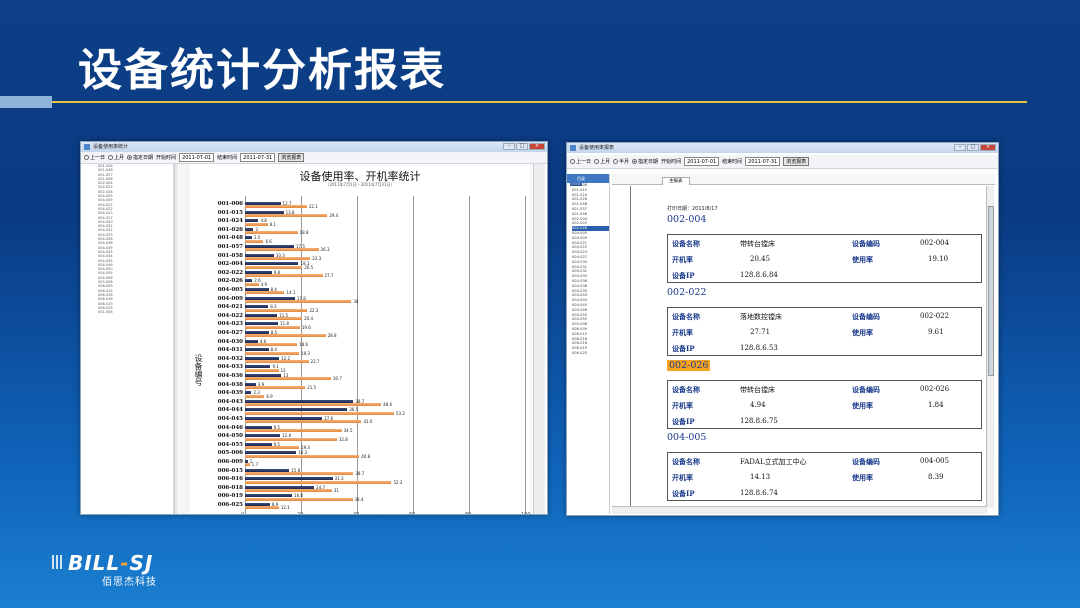  I want to click on open-rate-value: 27.71, so click(760, 332).